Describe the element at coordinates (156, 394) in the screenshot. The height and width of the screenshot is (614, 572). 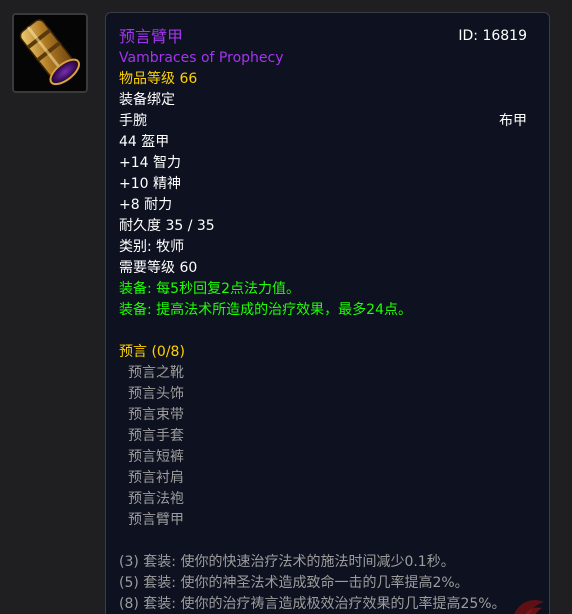
I see `set-piece: 预言头饰` at that location.